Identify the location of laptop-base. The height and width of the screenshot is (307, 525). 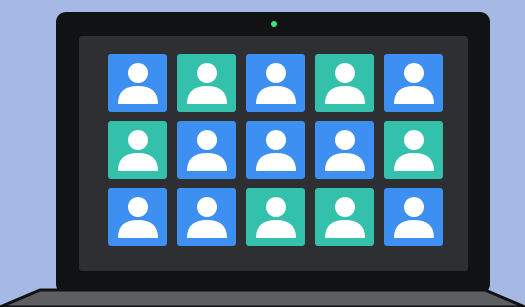
(262, 297).